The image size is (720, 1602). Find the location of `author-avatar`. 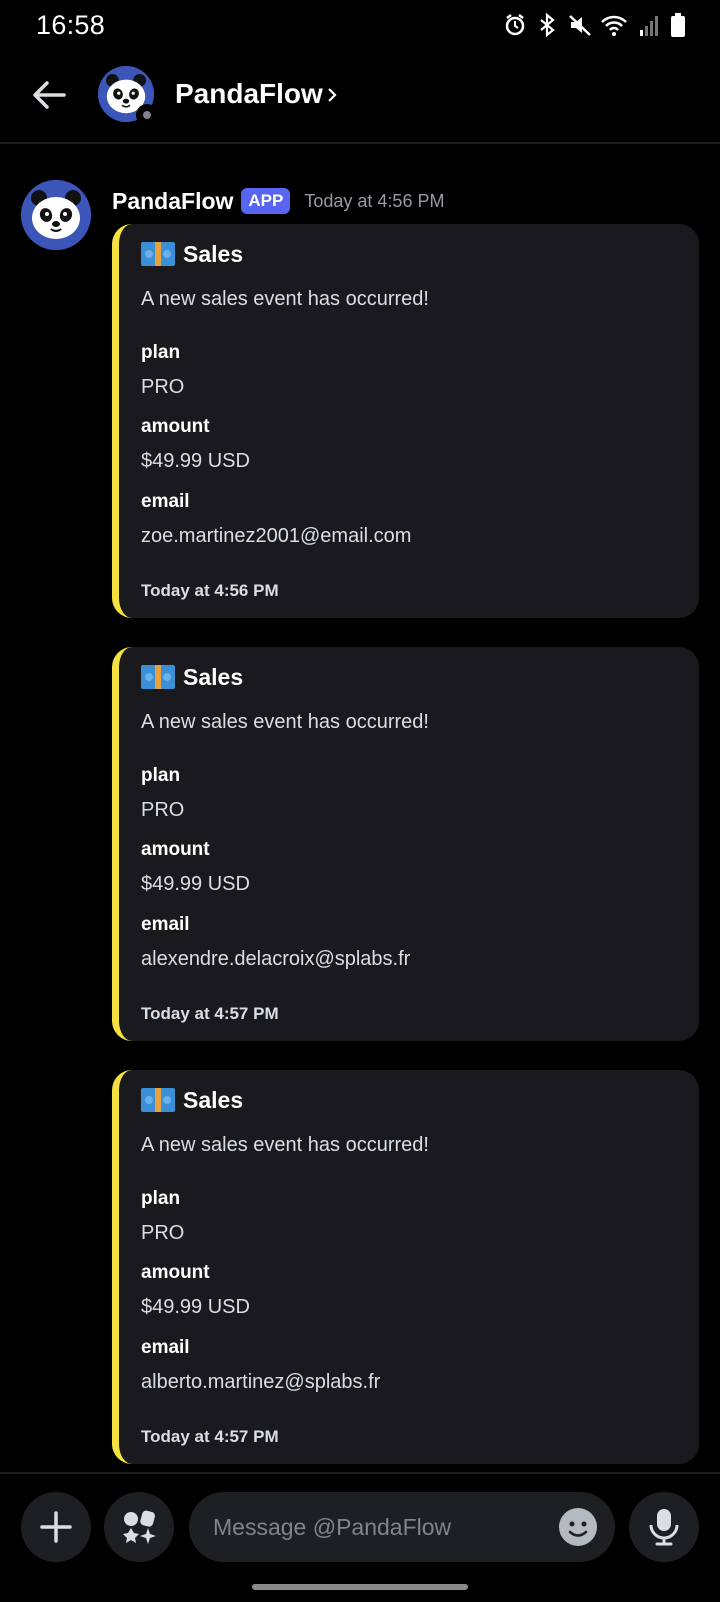

author-avatar is located at coordinates (56, 215).